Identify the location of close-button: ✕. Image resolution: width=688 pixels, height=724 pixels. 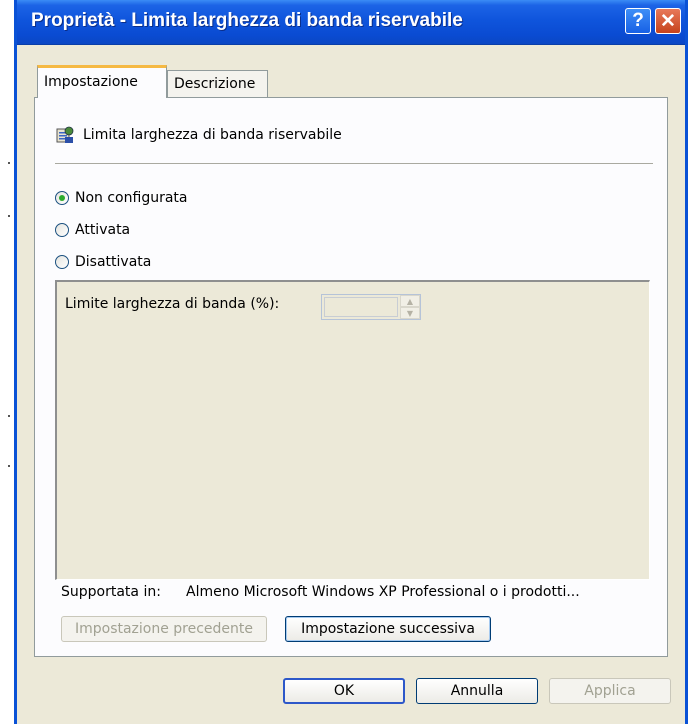
(668, 21).